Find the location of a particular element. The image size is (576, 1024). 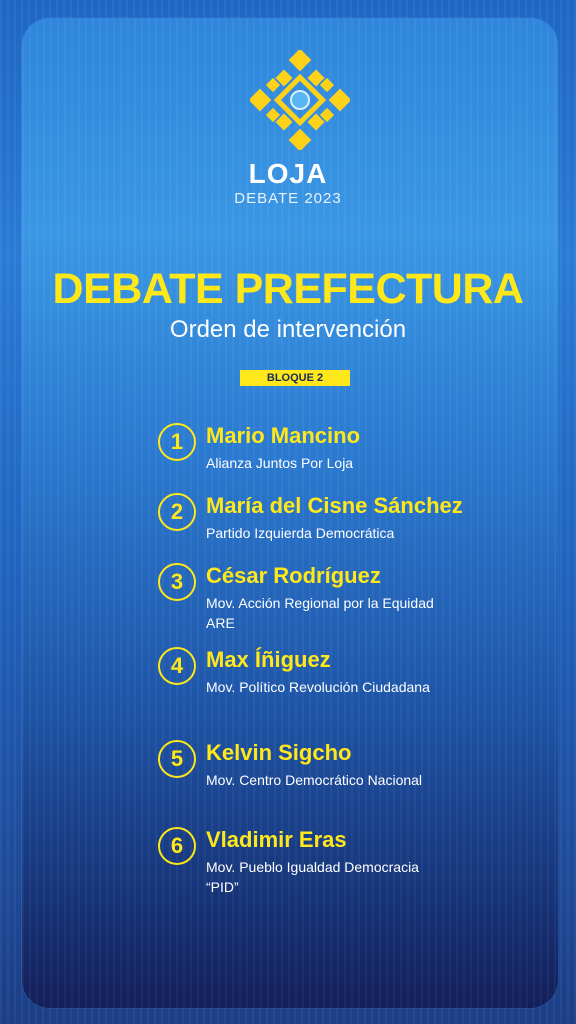

page-title: DEBATE PREFECTURA is located at coordinates (288, 289).